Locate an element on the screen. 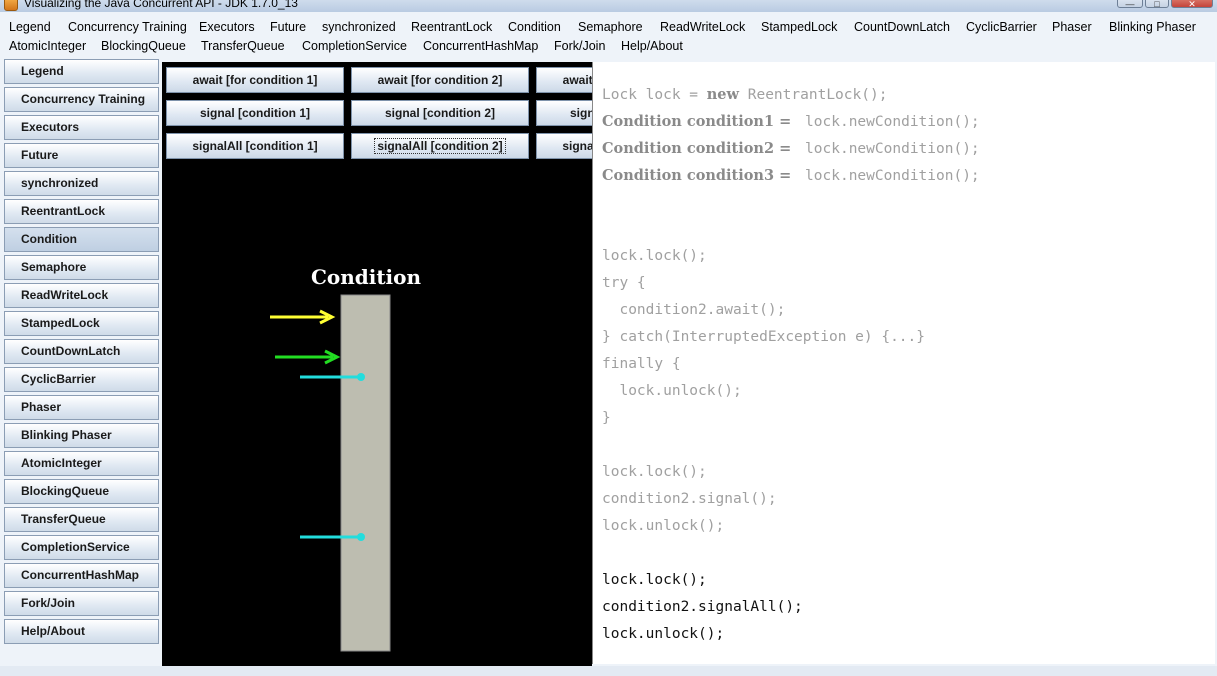 The width and height of the screenshot is (1217, 676). button-label: signal [condition 2] is located at coordinates (440, 113).